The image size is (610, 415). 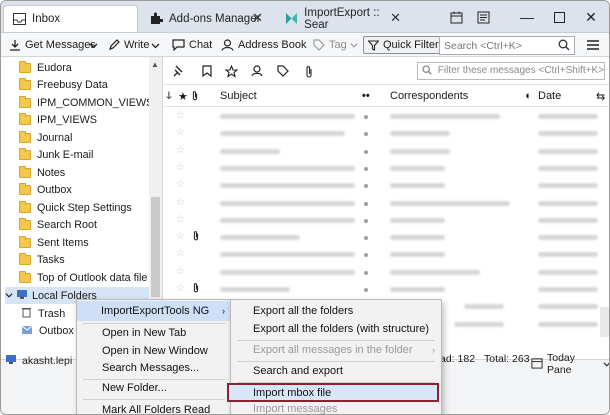 I want to click on folder-ipm-views: IPM_VIEWS, so click(x=58, y=120).